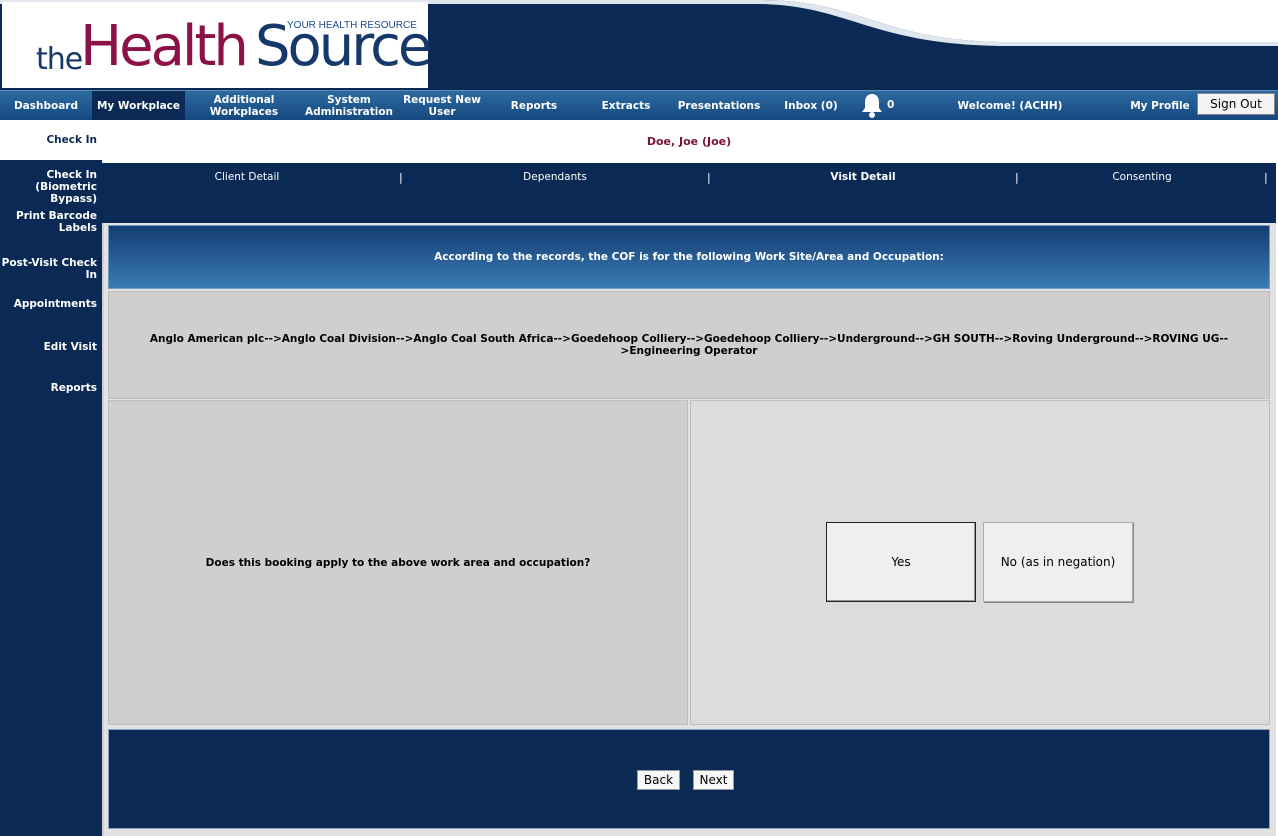 This screenshot has width=1278, height=836. What do you see at coordinates (872, 106) in the screenshot?
I see `bell-icon` at bounding box center [872, 106].